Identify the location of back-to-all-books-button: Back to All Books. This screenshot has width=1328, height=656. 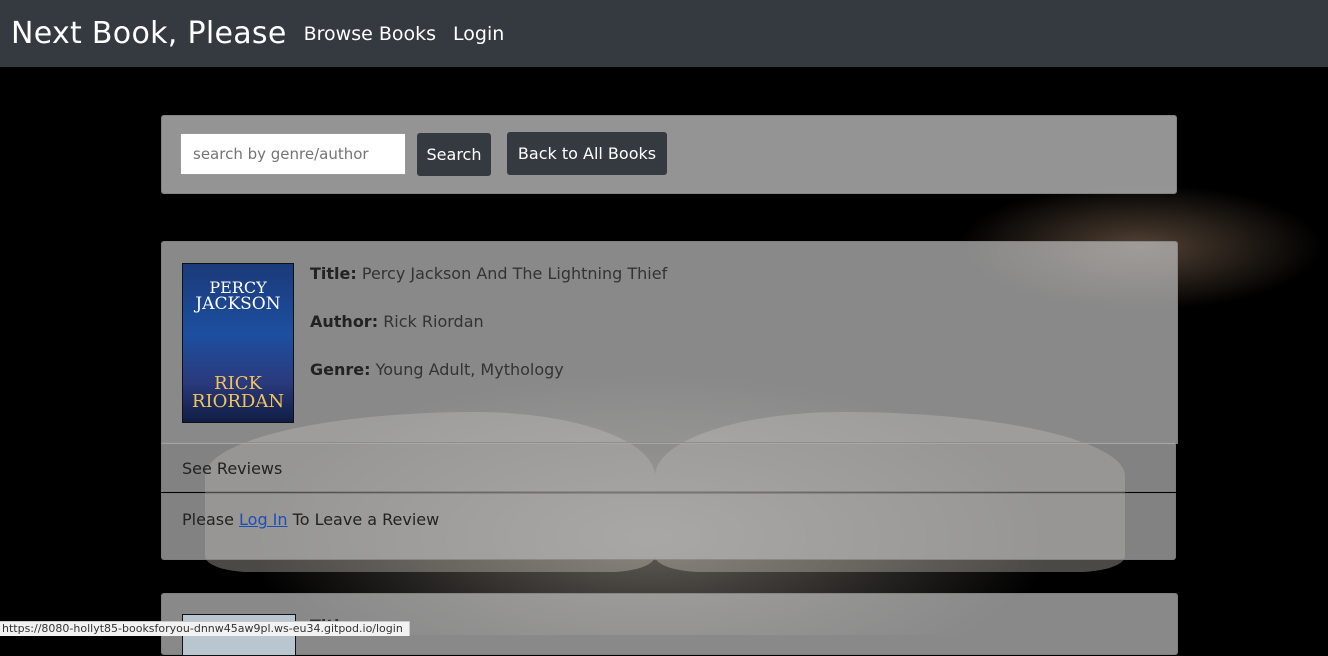
(587, 153).